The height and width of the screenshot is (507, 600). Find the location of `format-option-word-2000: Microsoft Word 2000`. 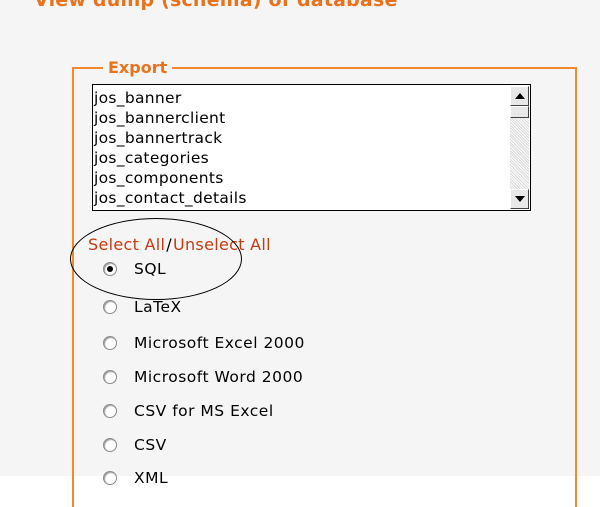

format-option-word-2000: Microsoft Word 2000 is located at coordinates (203, 377).